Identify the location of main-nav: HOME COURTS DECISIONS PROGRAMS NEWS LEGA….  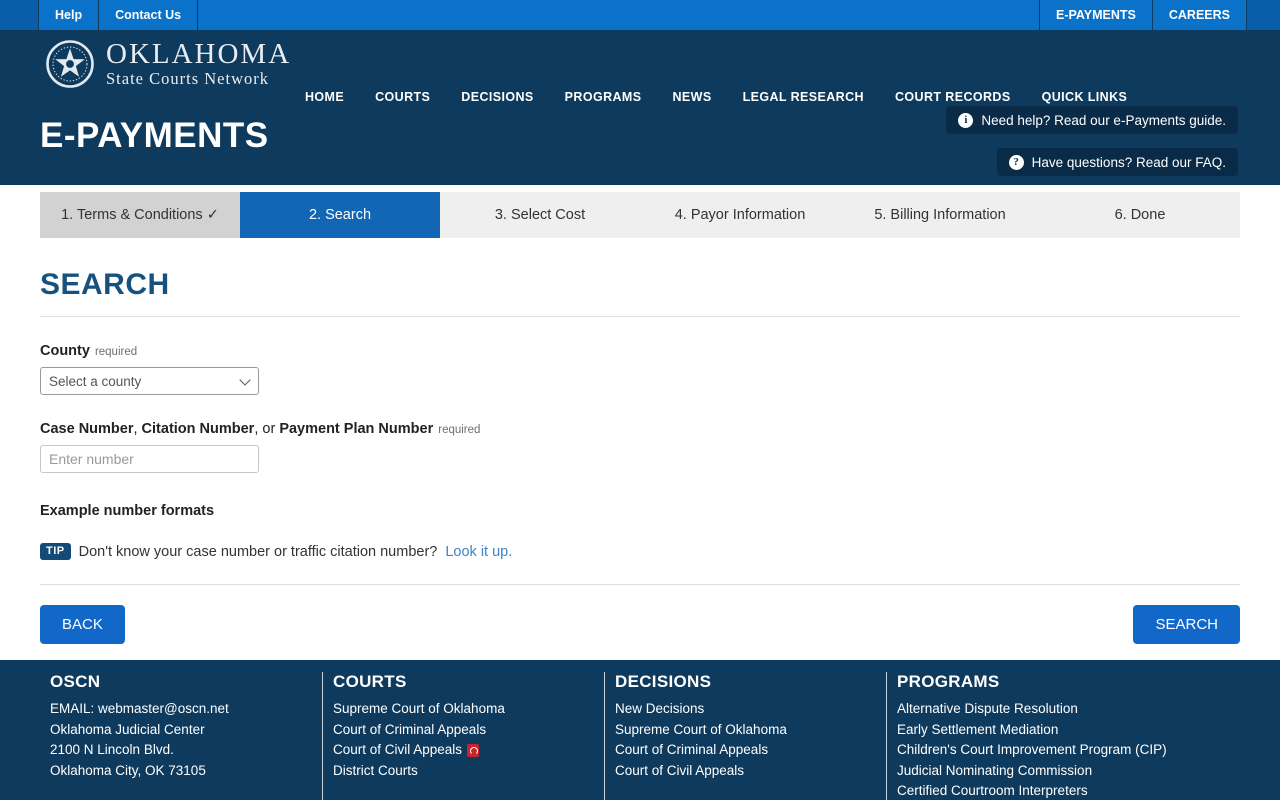
(716, 97).